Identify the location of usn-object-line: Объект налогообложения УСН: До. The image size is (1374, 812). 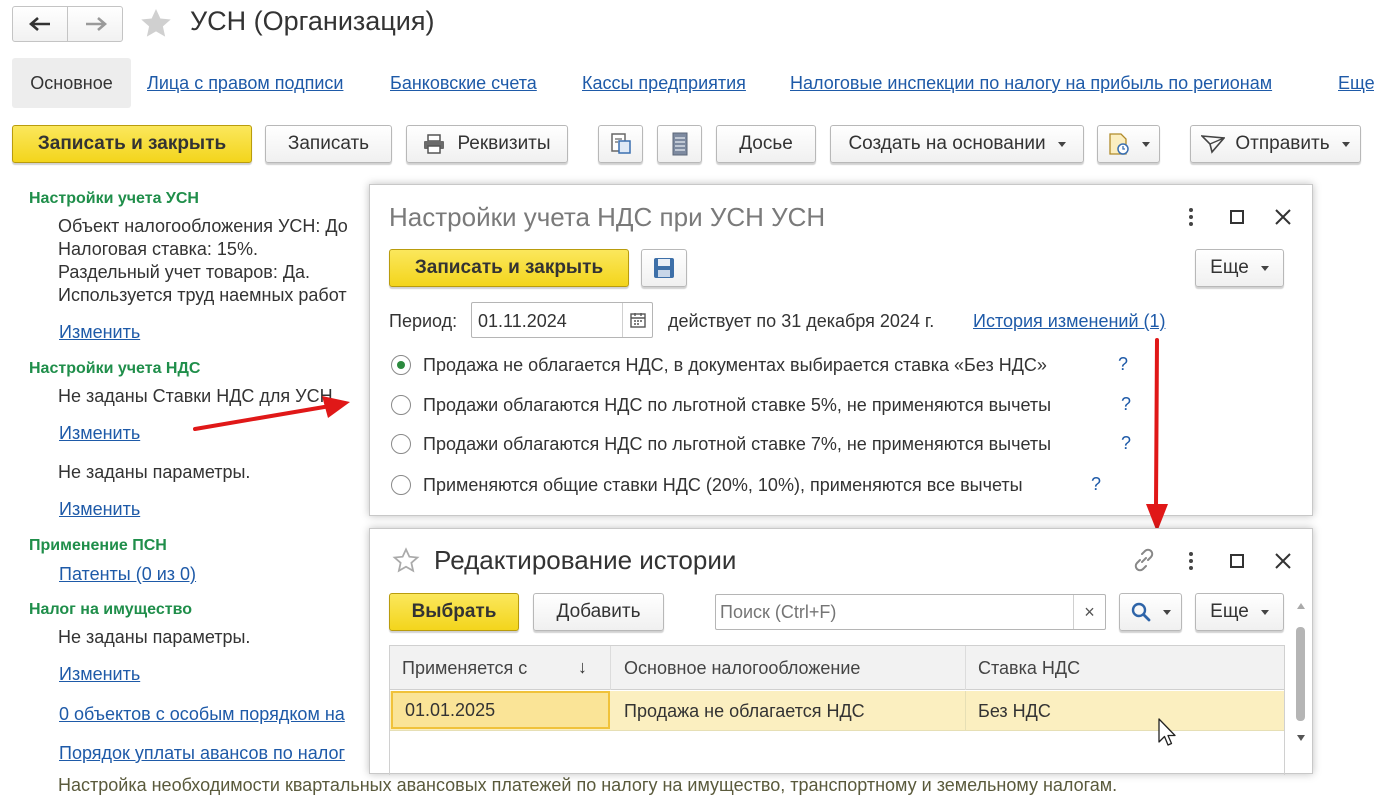
(203, 226).